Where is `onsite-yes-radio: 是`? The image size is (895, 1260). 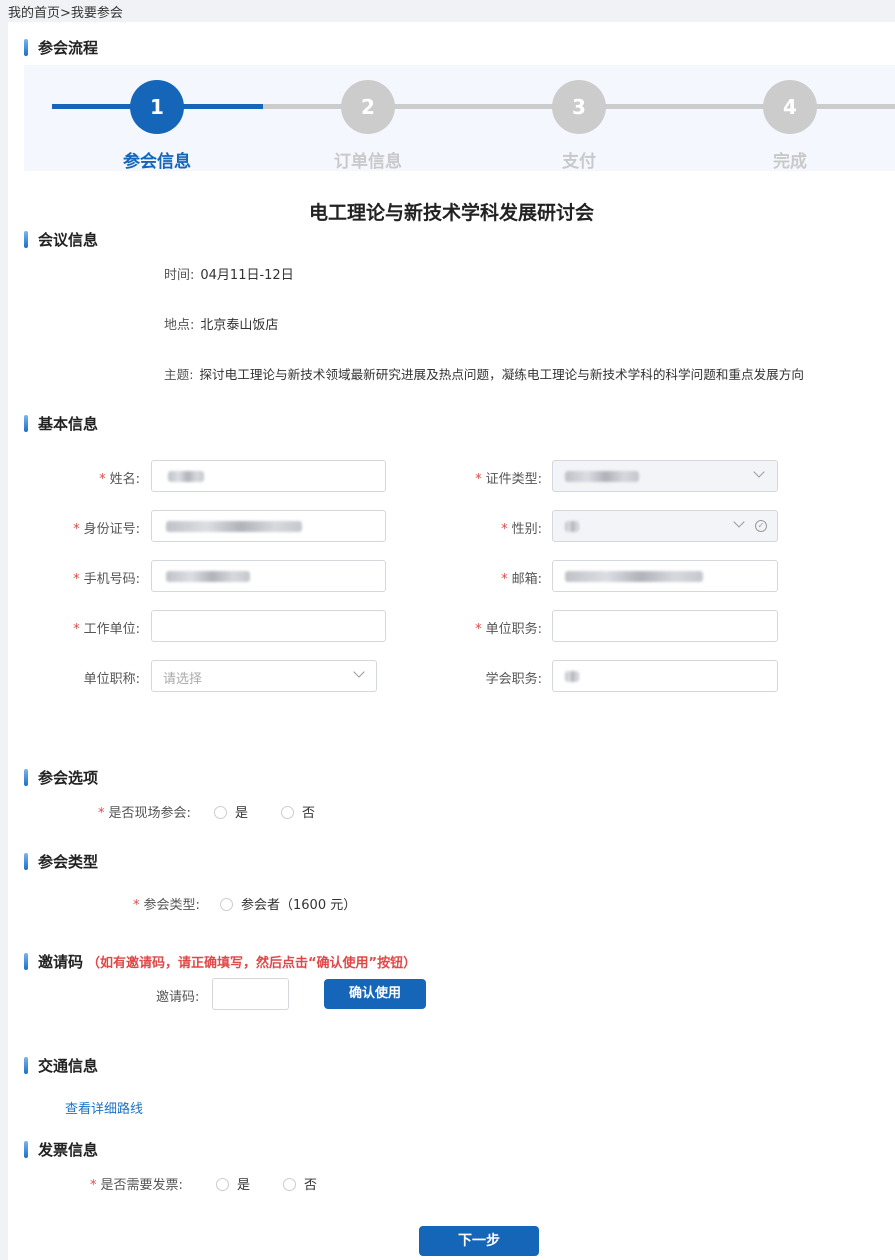
onsite-yes-radio: 是 is located at coordinates (231, 811).